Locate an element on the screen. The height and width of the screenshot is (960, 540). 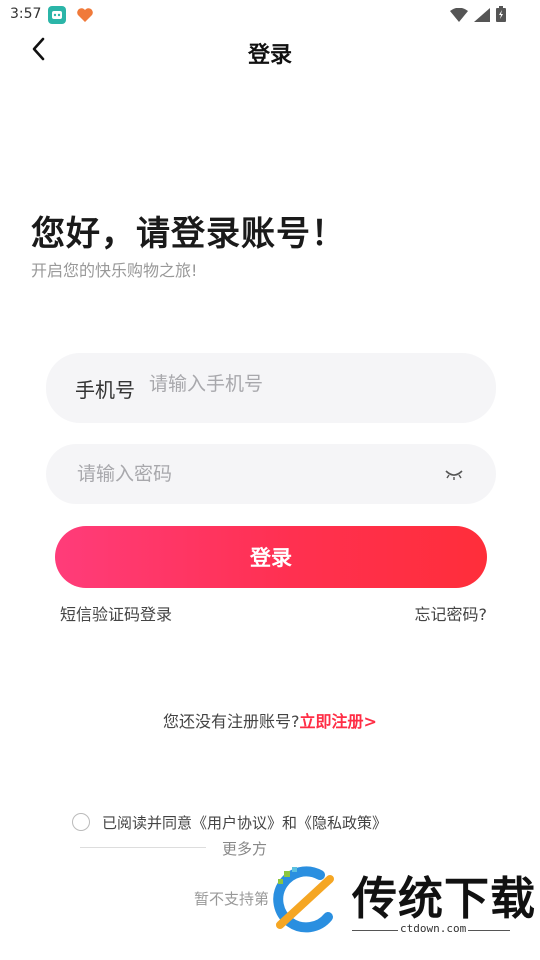
app-heart-icon is located at coordinates (85, 15).